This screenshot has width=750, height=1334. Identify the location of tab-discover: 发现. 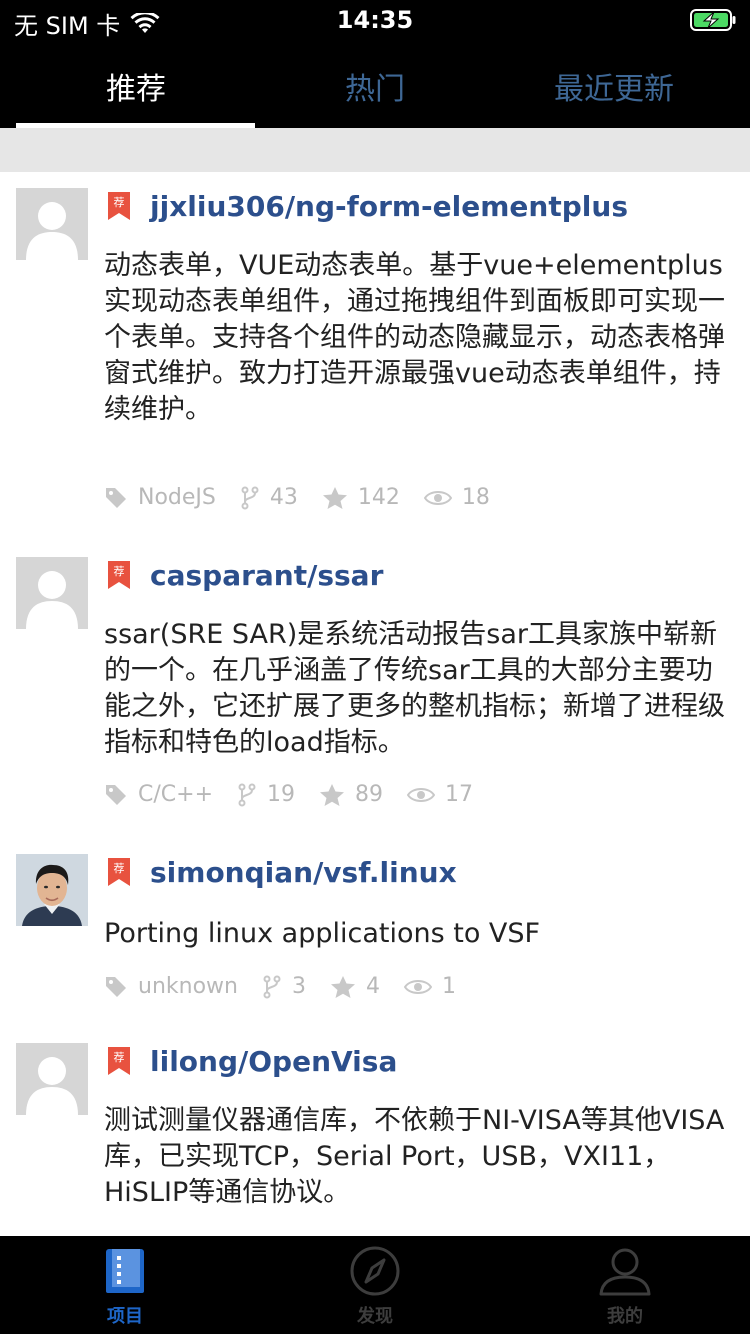
(375, 1285).